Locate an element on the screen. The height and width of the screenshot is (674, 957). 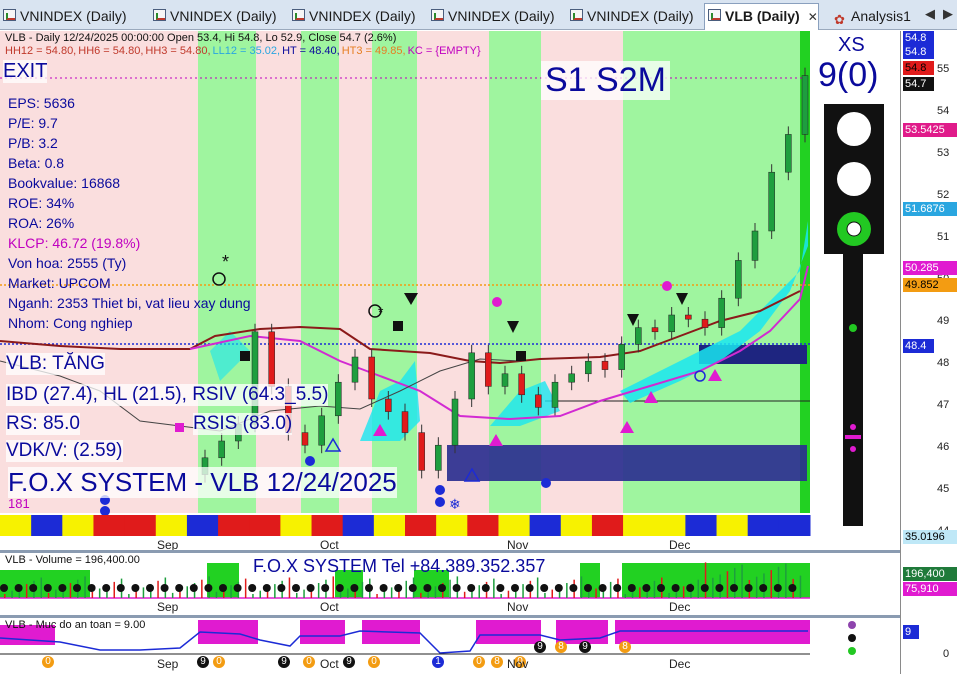
price-tag: 54.7 is located at coordinates (918, 84).